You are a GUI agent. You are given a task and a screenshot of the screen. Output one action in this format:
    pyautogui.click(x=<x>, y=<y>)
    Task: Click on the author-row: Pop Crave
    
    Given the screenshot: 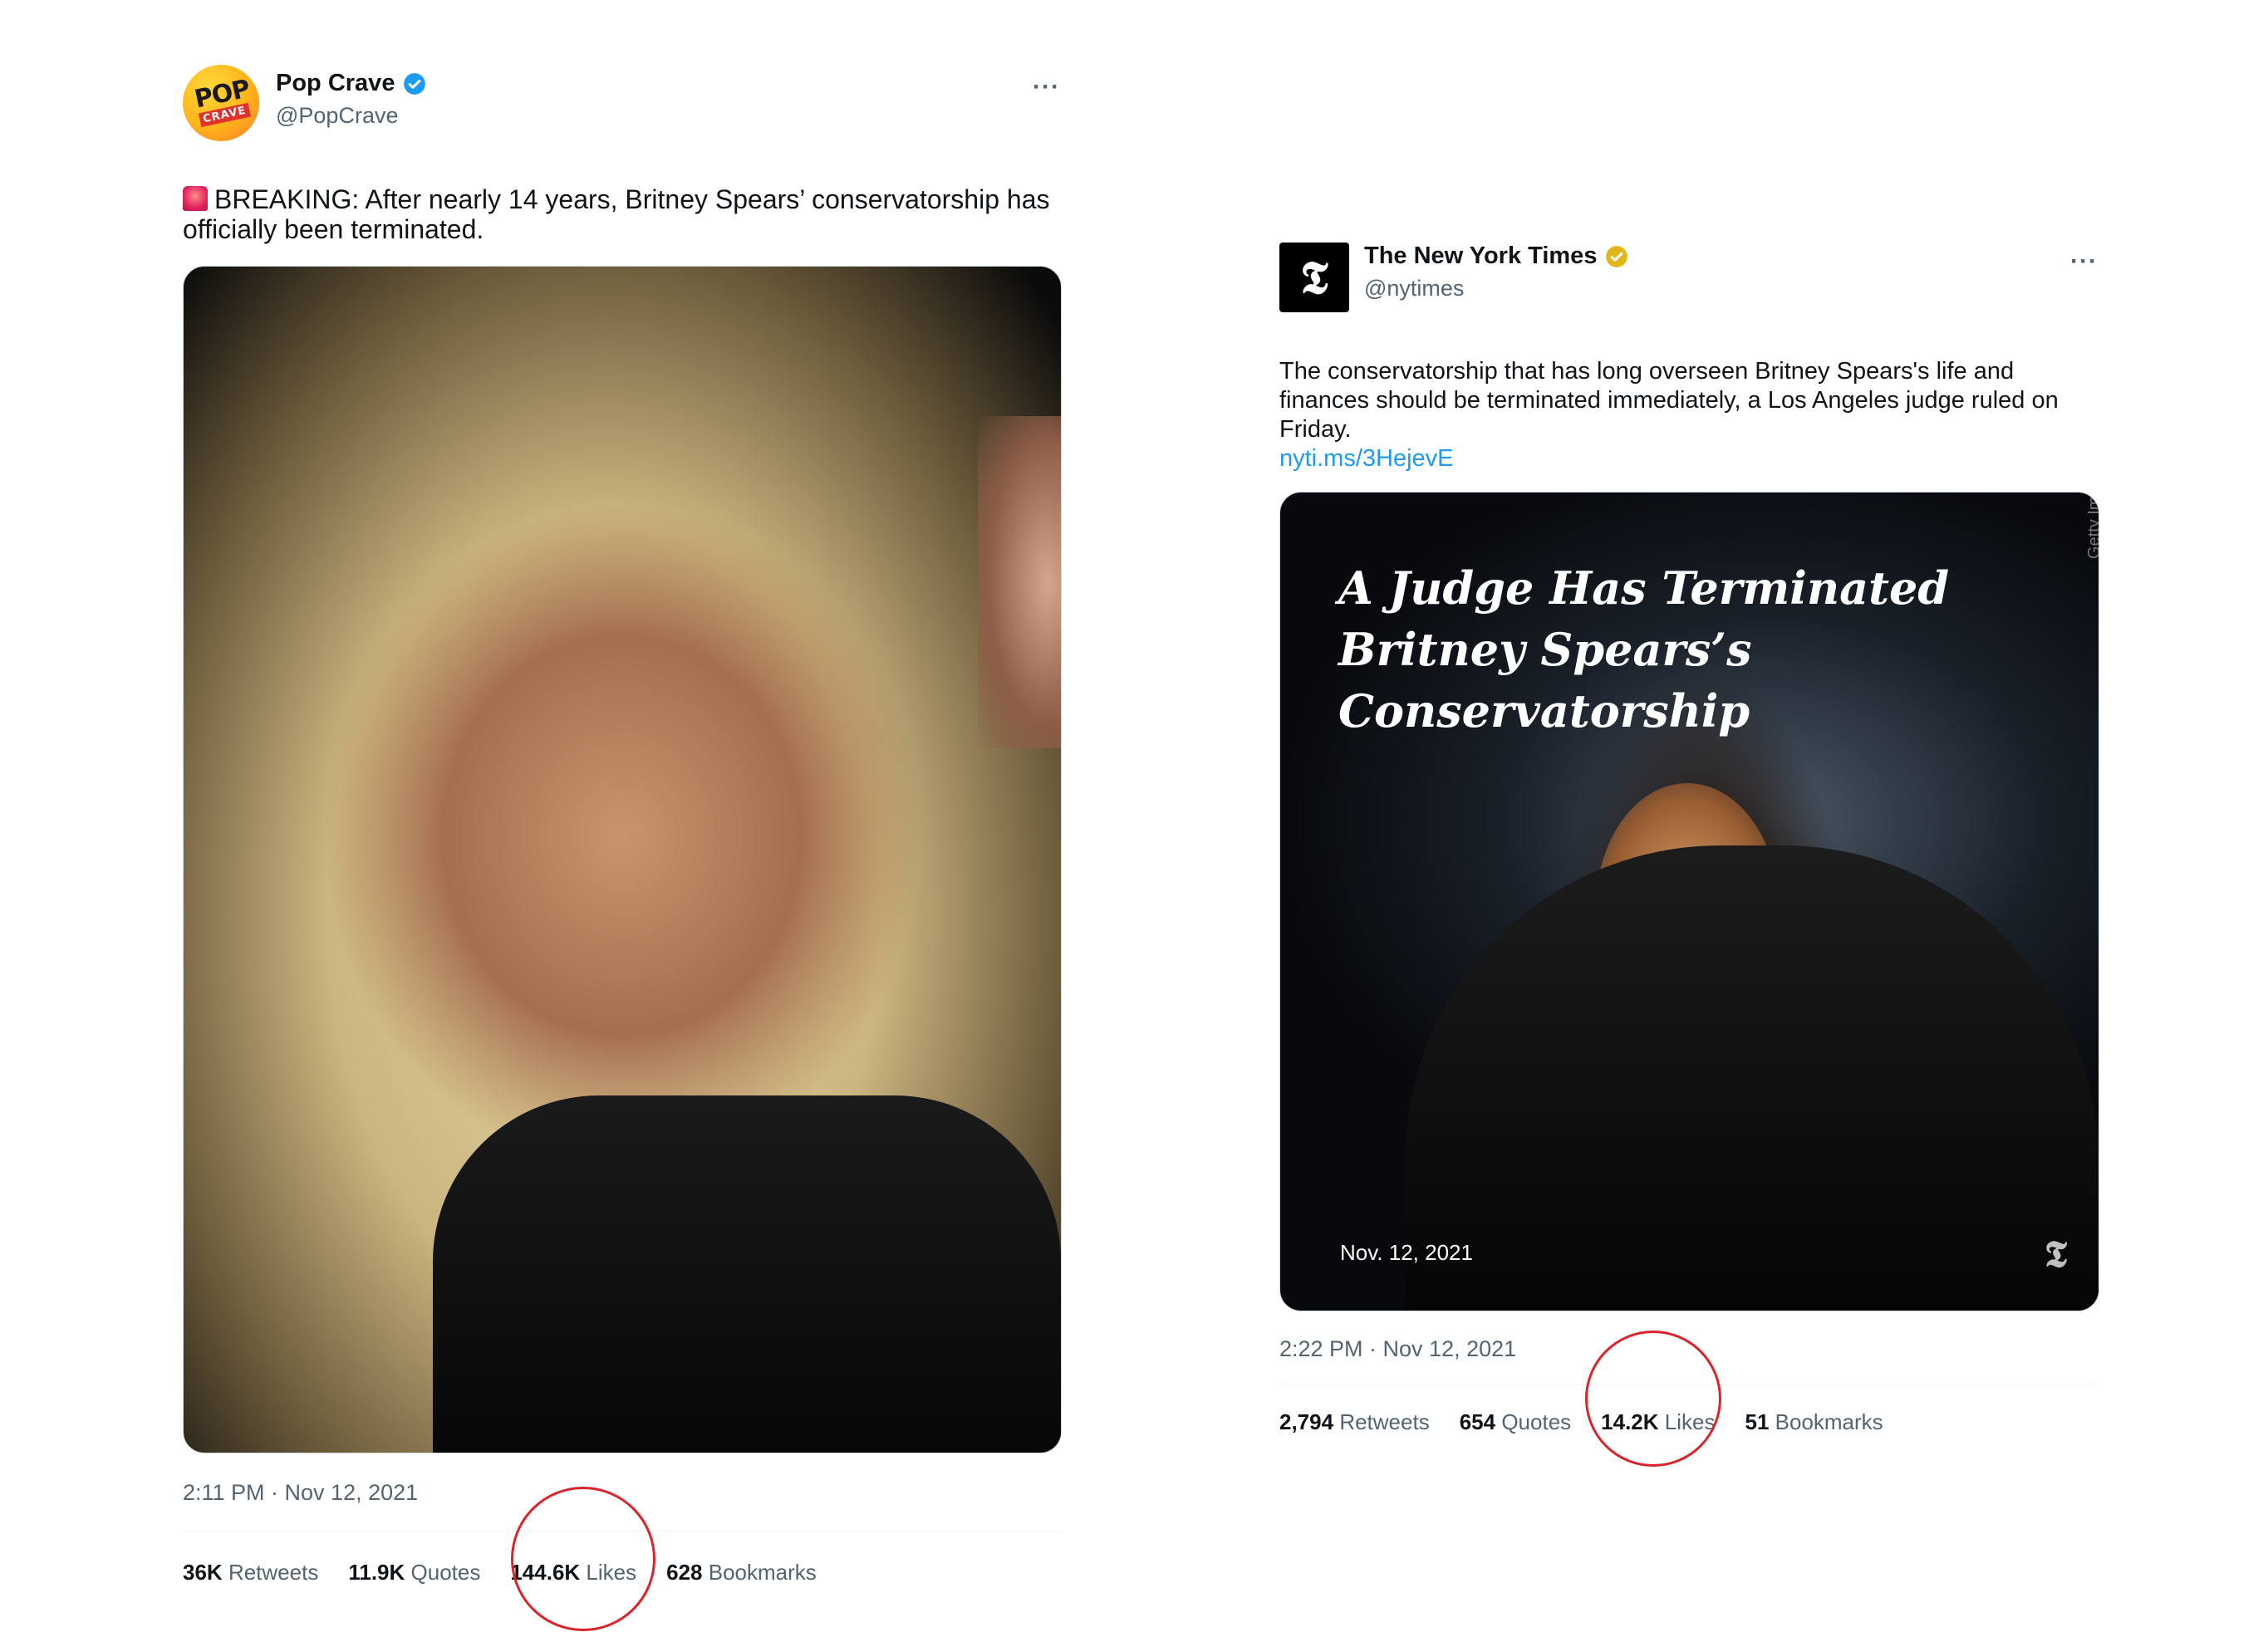 What is the action you would take?
    pyautogui.click(x=351, y=83)
    